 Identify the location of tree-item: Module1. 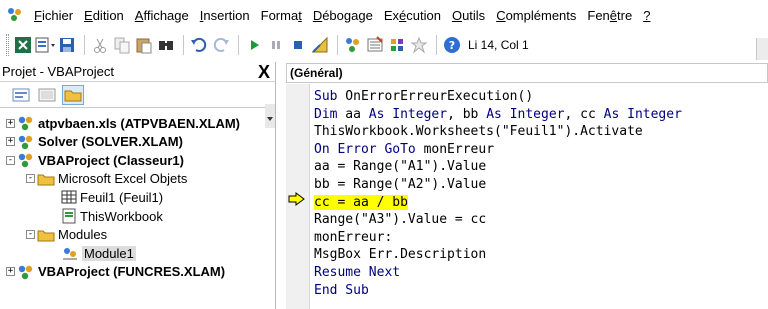
(93, 253).